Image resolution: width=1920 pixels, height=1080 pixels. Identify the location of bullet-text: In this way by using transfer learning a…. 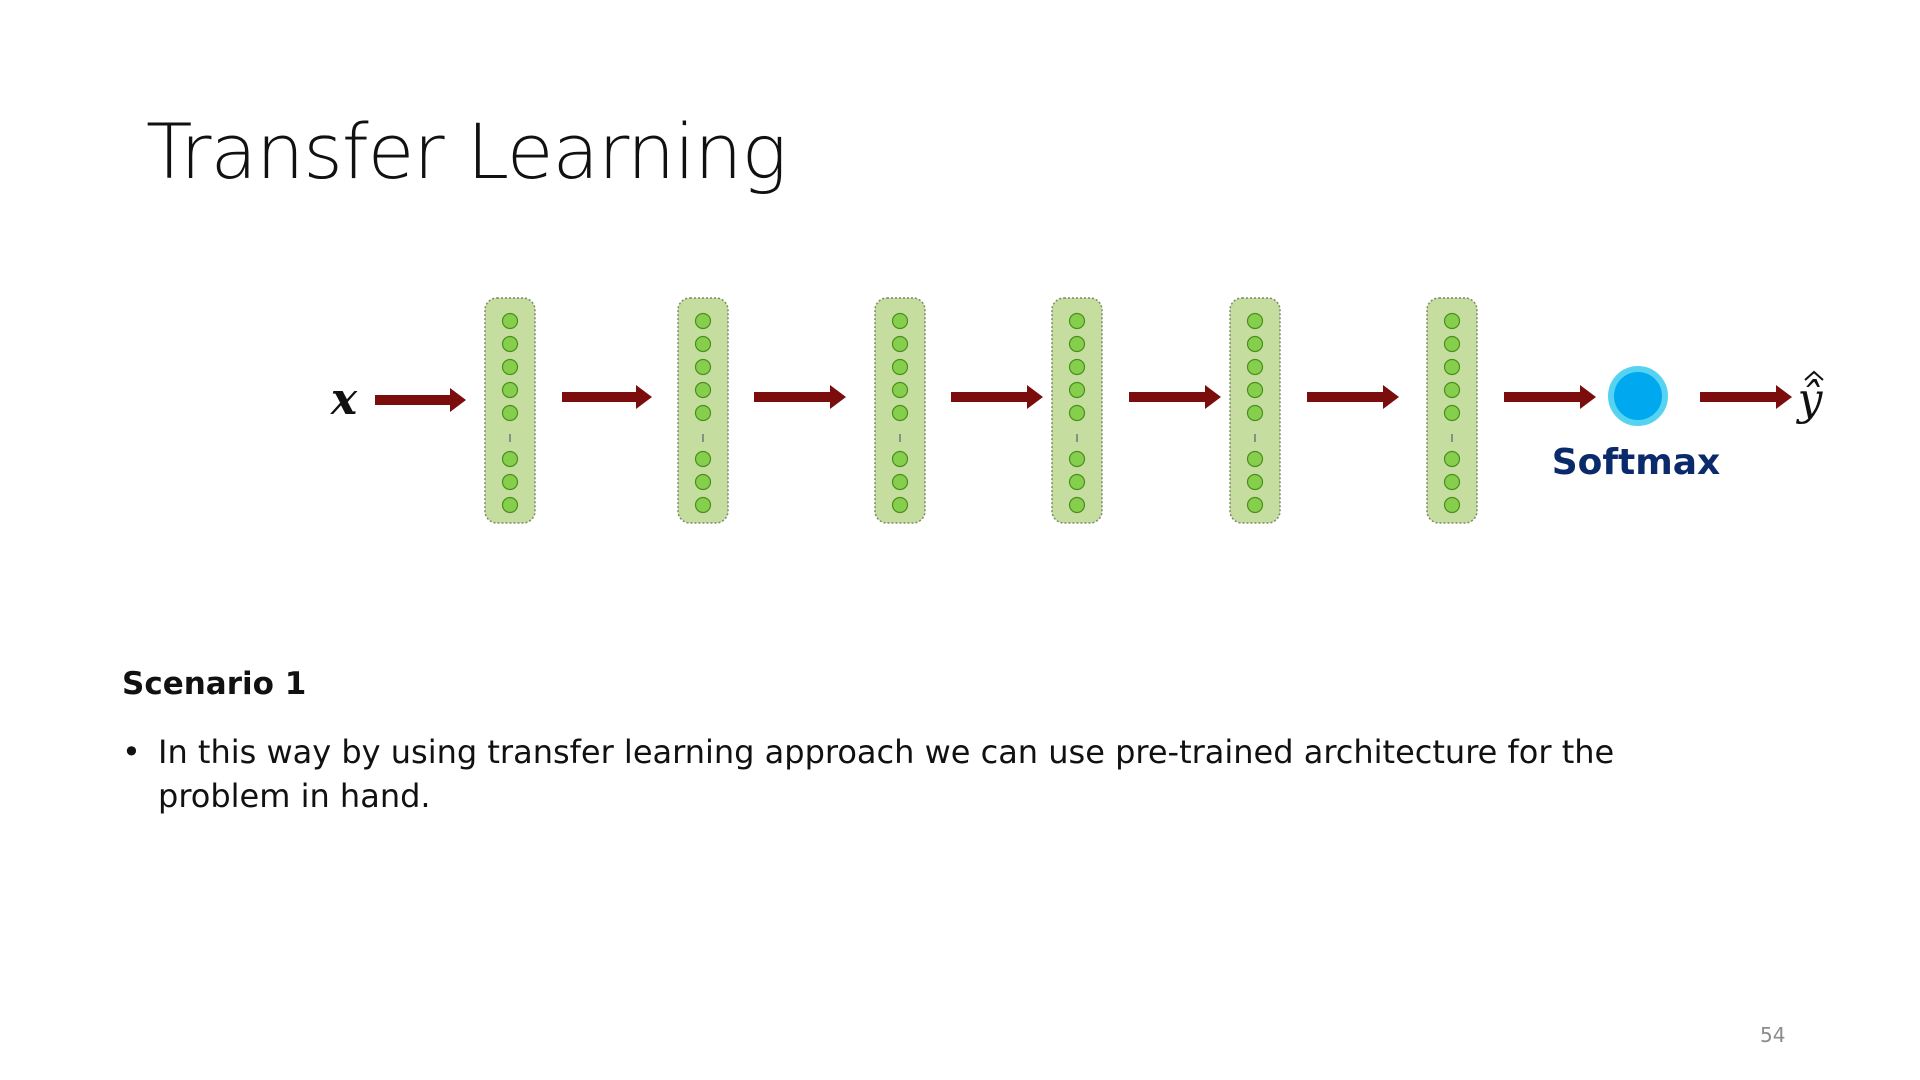
(886, 774).